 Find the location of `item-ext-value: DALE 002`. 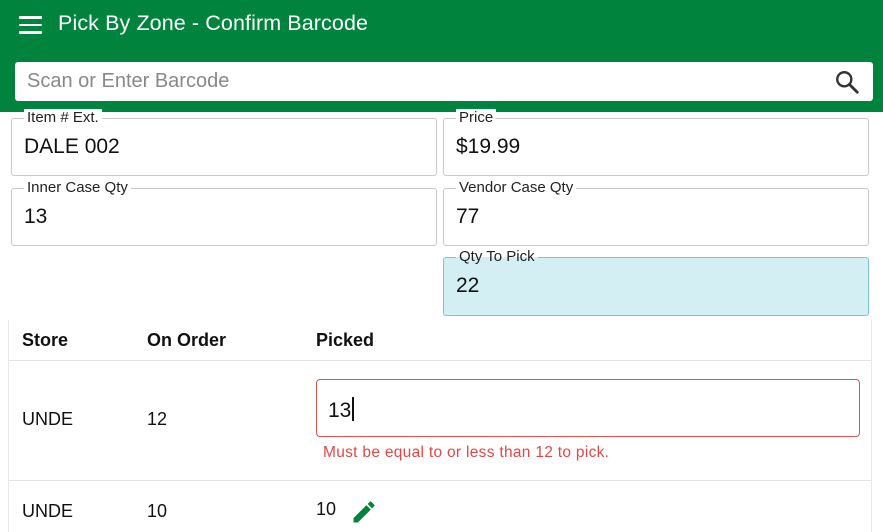

item-ext-value: DALE 002 is located at coordinates (72, 146).